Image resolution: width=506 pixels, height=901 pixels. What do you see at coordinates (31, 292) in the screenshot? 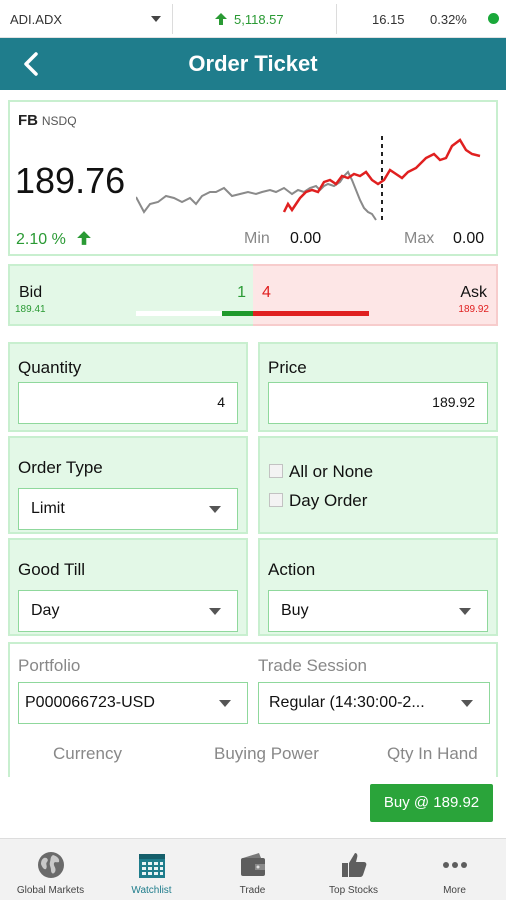
I see `bid-label: Bid` at bounding box center [31, 292].